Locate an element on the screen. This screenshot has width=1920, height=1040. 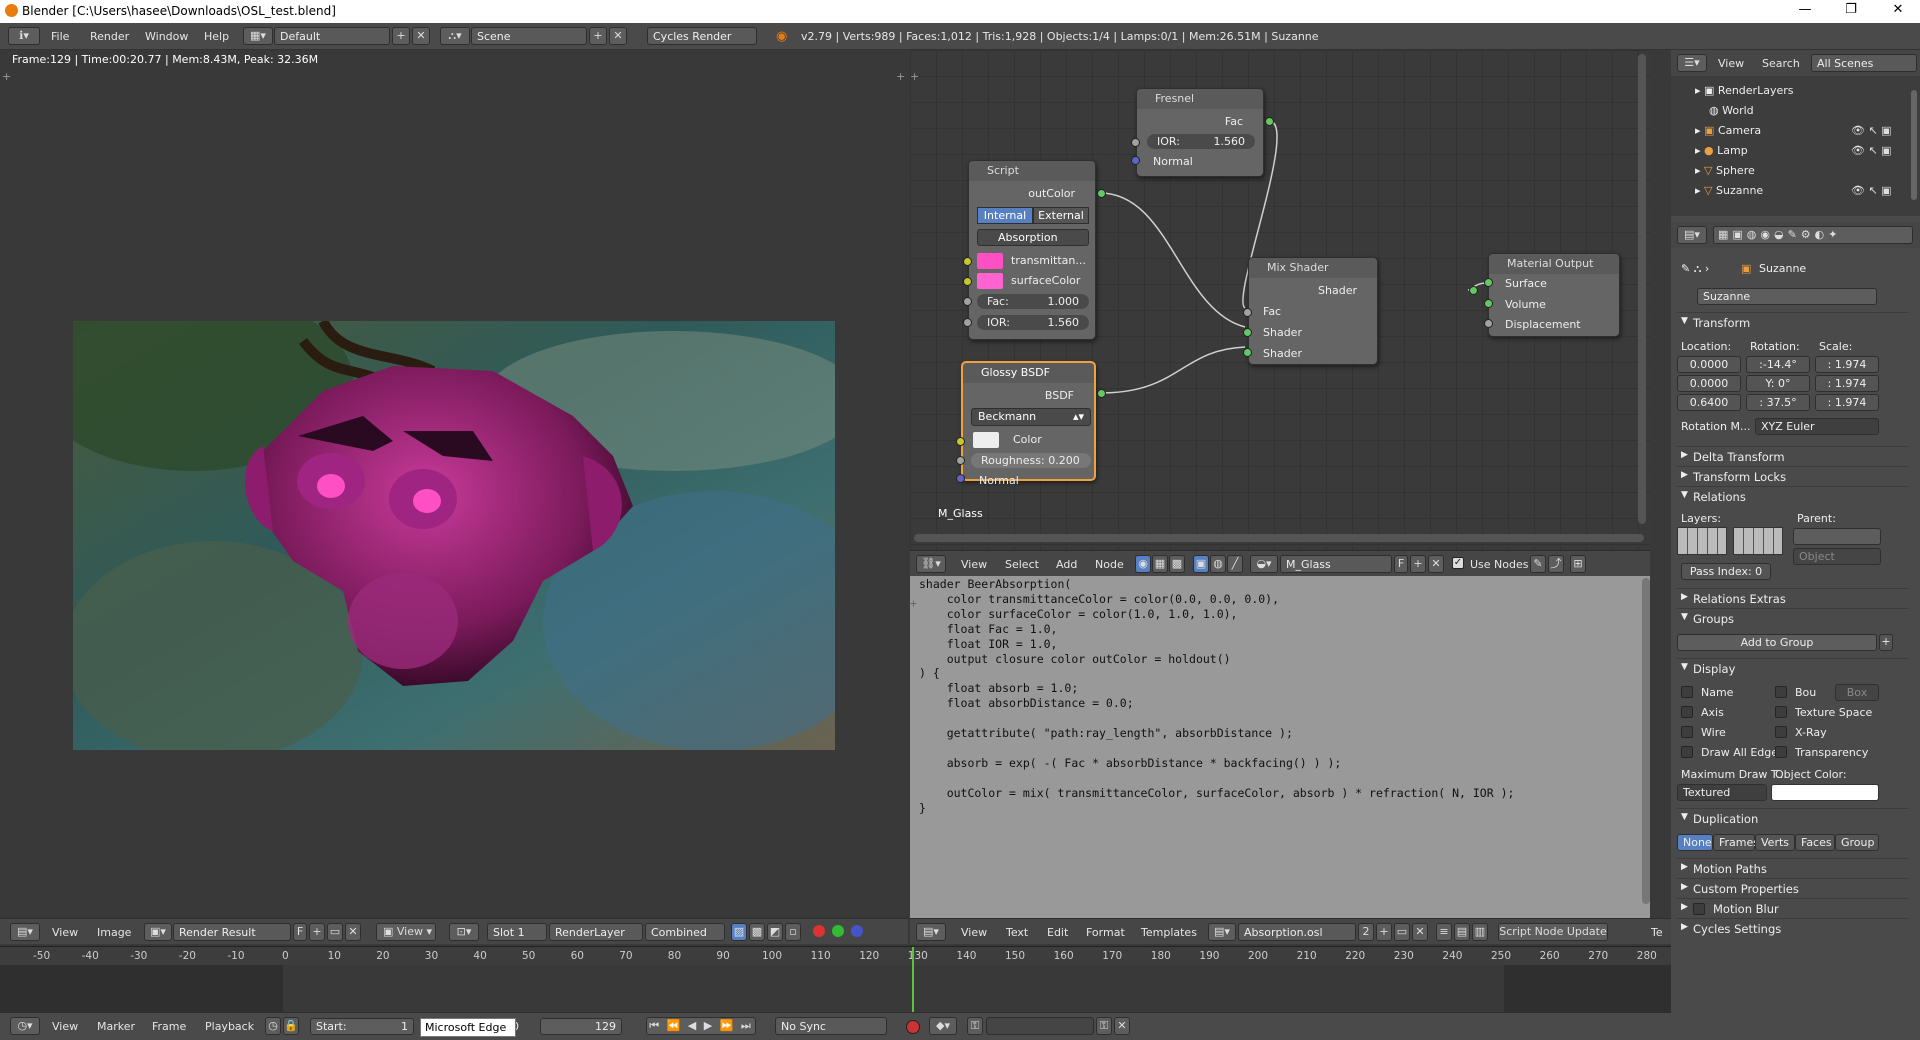
transmittance-socket is located at coordinates (967, 261).